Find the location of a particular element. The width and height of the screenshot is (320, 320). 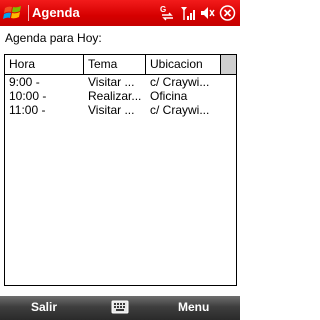

column-header-hora: Hora is located at coordinates (44, 64).